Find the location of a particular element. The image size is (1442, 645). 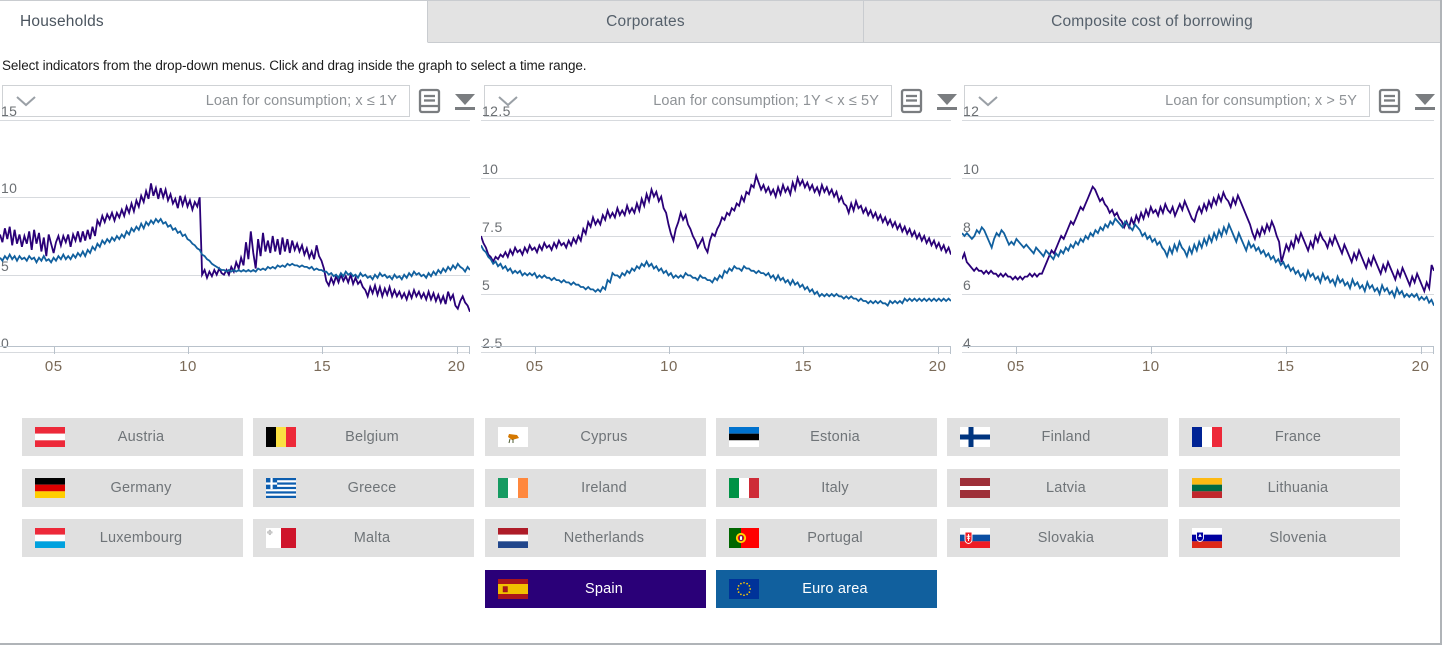

country-button-estonia: Estonia is located at coordinates (826, 437).